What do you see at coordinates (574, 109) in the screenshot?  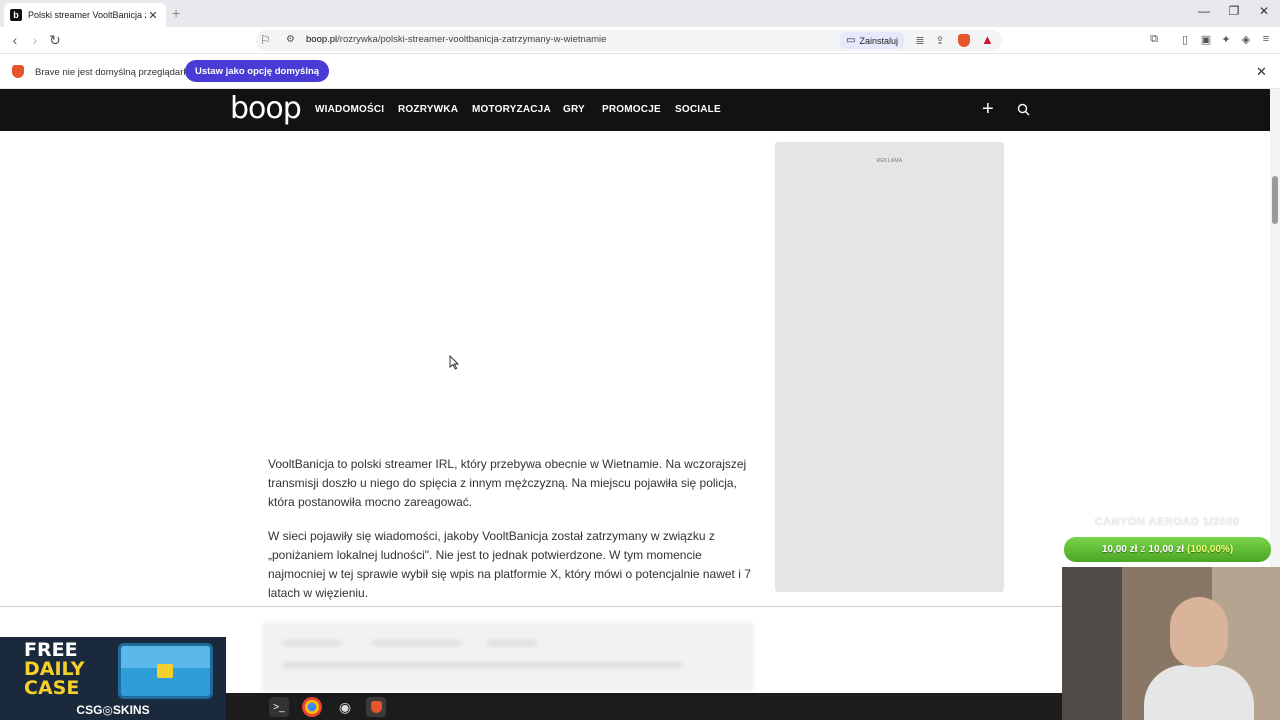 I see `nav-item-gry: GRY` at bounding box center [574, 109].